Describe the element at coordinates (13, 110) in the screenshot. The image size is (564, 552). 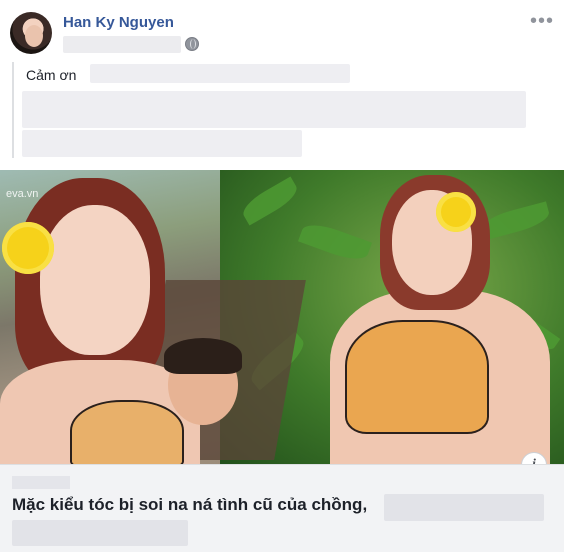
I see `quote-bar` at that location.